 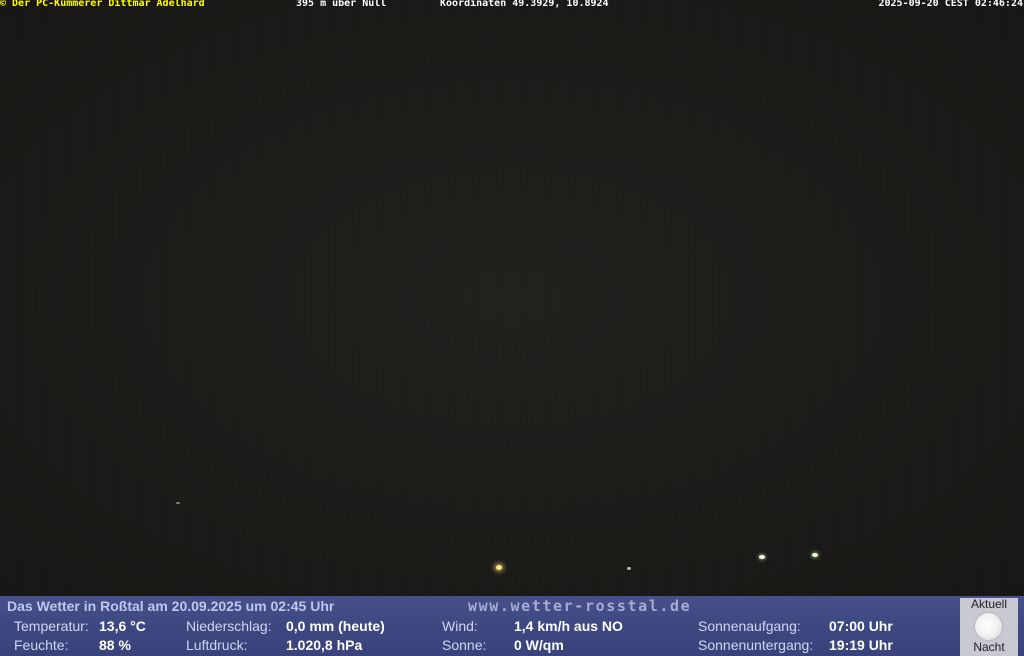 I want to click on wind-label: Wind:, so click(x=460, y=626).